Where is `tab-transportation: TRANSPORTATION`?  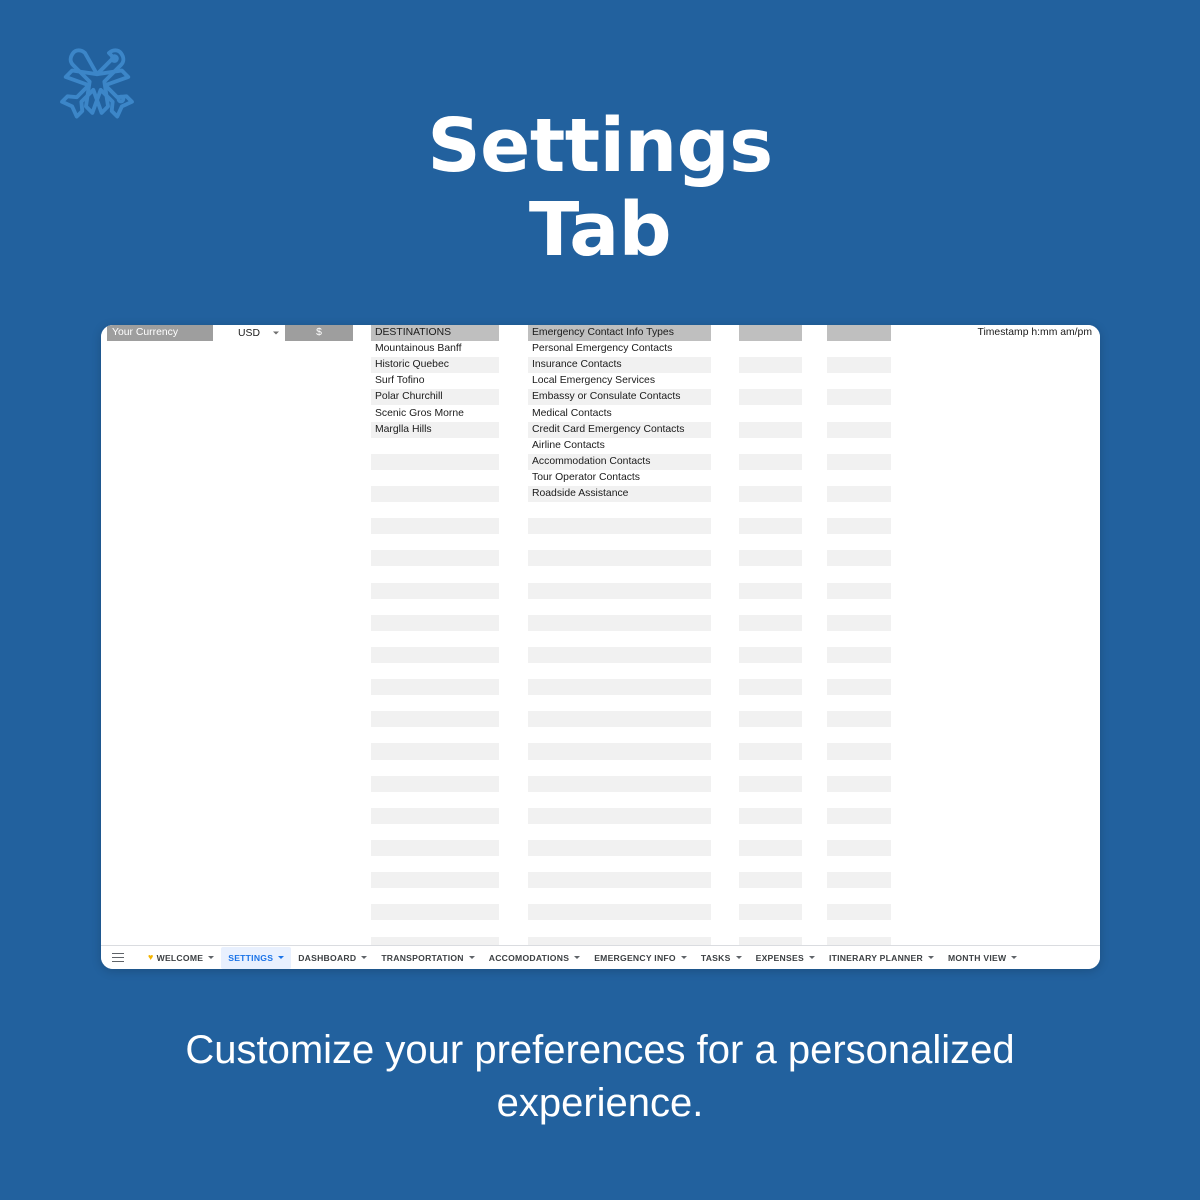 tab-transportation: TRANSPORTATION is located at coordinates (427, 958).